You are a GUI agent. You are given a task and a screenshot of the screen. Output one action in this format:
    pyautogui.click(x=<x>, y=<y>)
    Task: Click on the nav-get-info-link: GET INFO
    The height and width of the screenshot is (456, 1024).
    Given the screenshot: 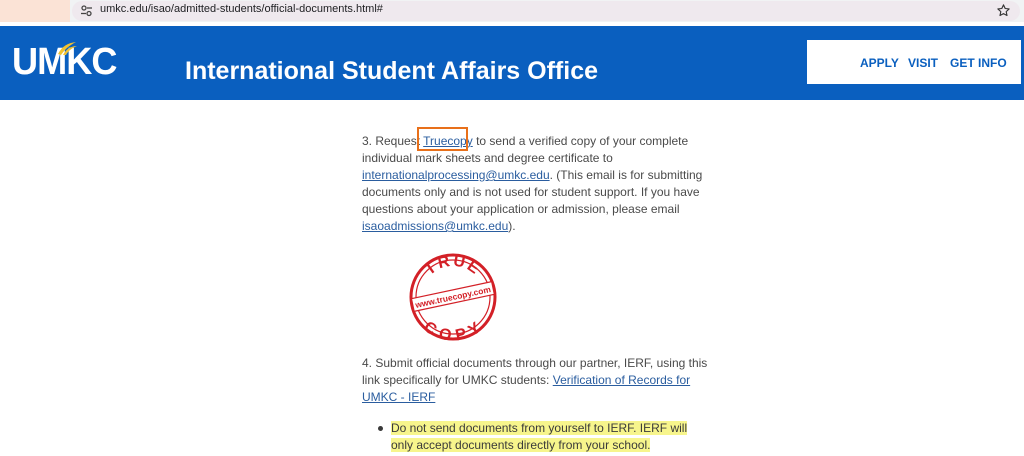 What is the action you would take?
    pyautogui.click(x=978, y=63)
    